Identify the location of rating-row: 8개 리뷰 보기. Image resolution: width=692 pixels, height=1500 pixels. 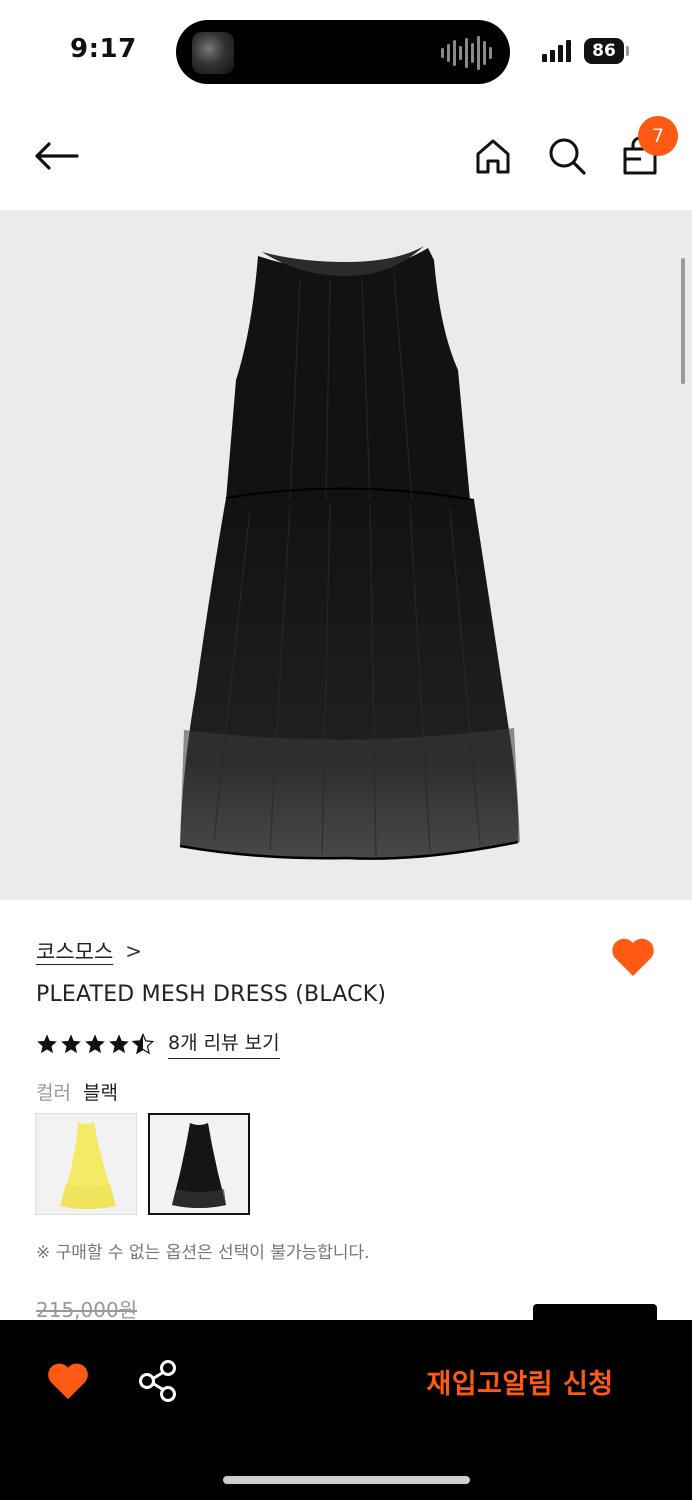
(158, 1043).